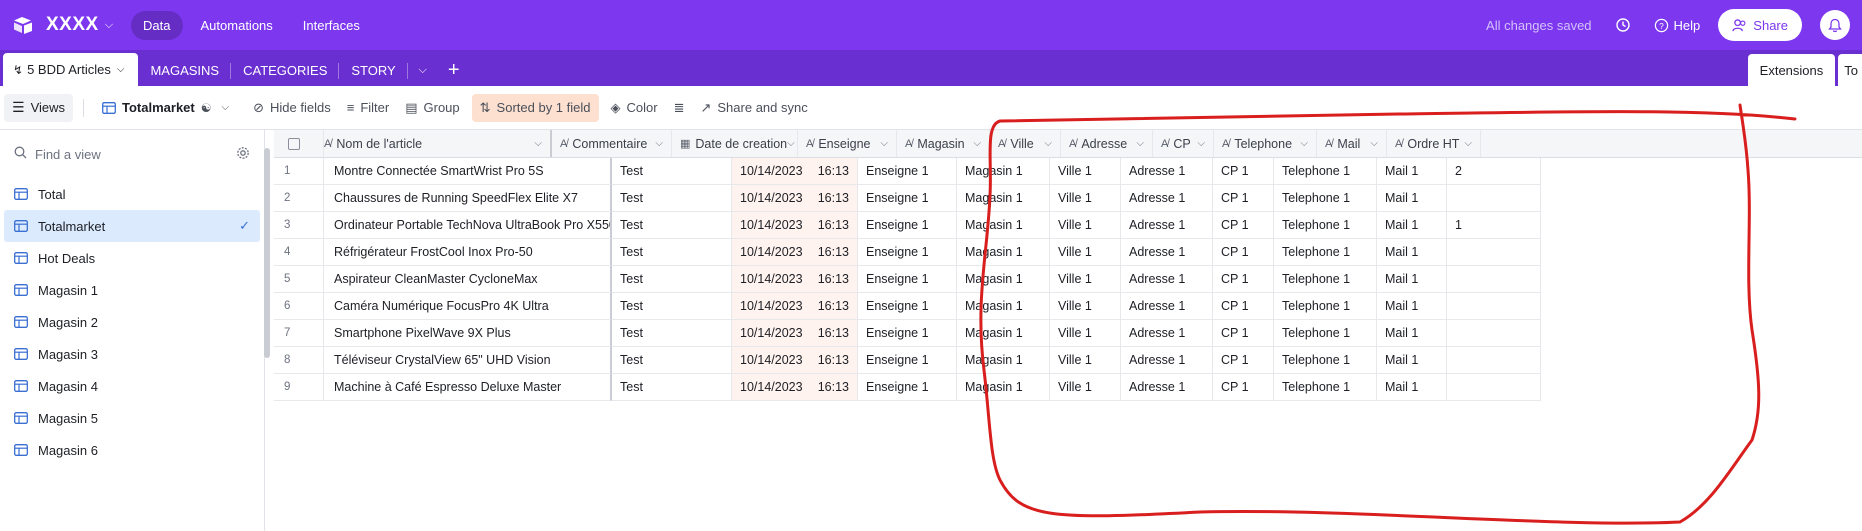 This screenshot has height=531, width=1862. What do you see at coordinates (157, 25) in the screenshot?
I see `nav-data: Data` at bounding box center [157, 25].